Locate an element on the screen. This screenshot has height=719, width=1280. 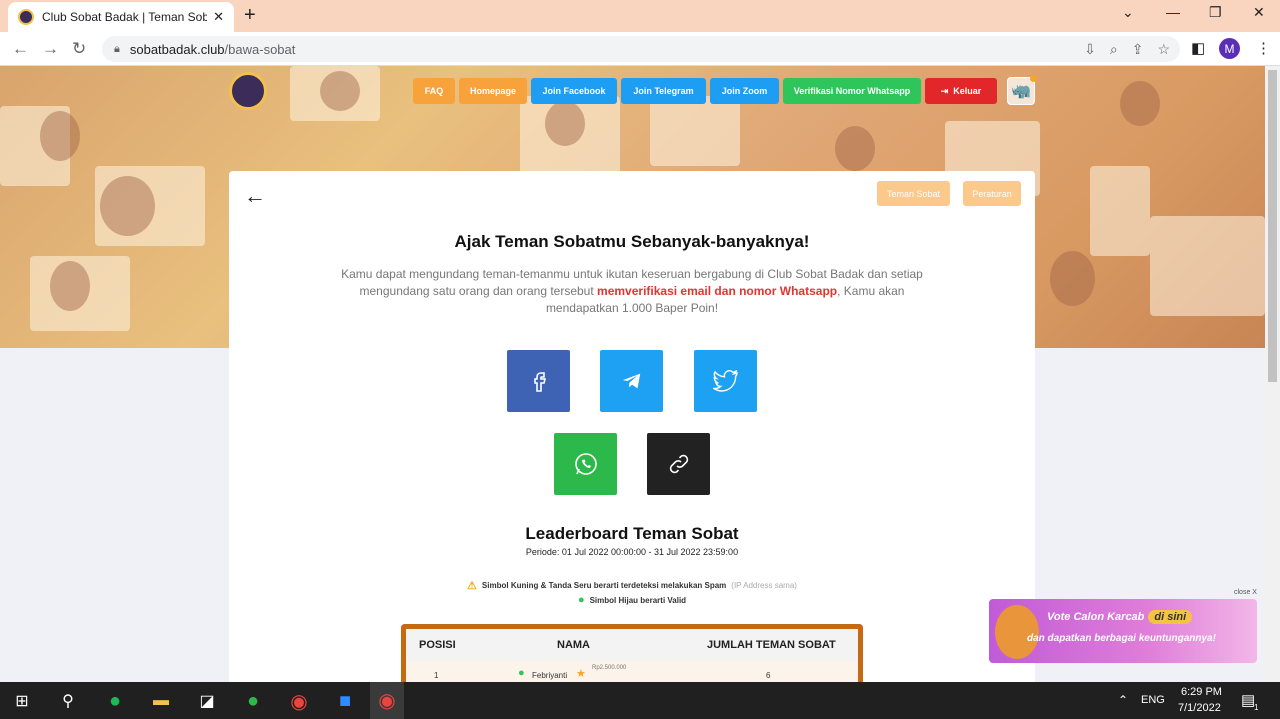
link-icon is located at coordinates (678, 464).